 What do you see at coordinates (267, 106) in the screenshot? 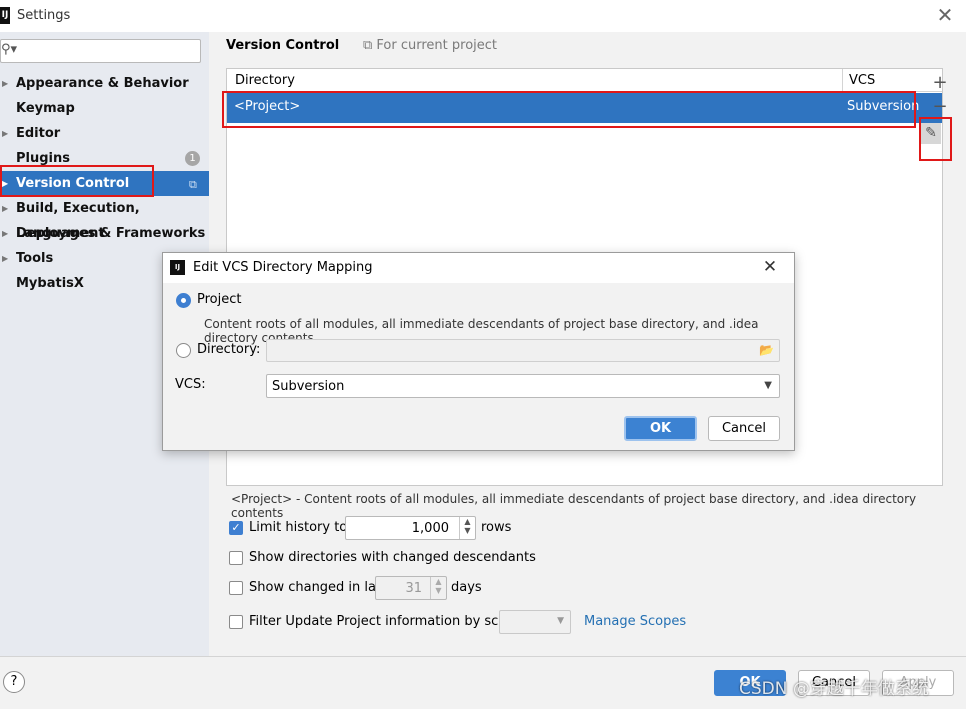
I see `row-directory: <Project>` at bounding box center [267, 106].